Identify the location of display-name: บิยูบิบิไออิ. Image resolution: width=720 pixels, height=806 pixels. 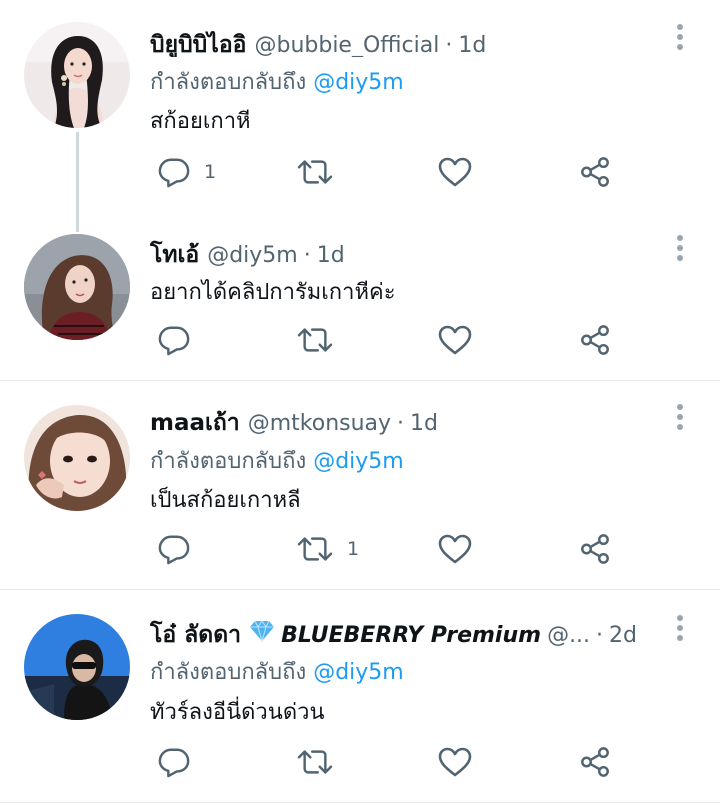
(198, 42).